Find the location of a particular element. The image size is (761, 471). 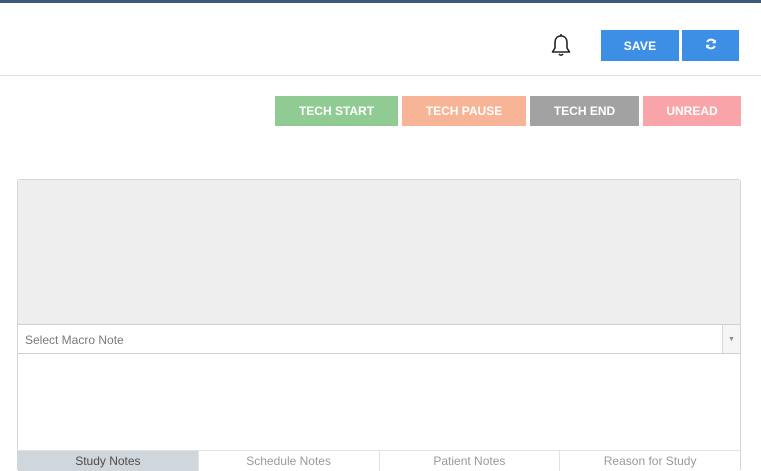

tab-study-notes: Study Notes is located at coordinates (108, 461).